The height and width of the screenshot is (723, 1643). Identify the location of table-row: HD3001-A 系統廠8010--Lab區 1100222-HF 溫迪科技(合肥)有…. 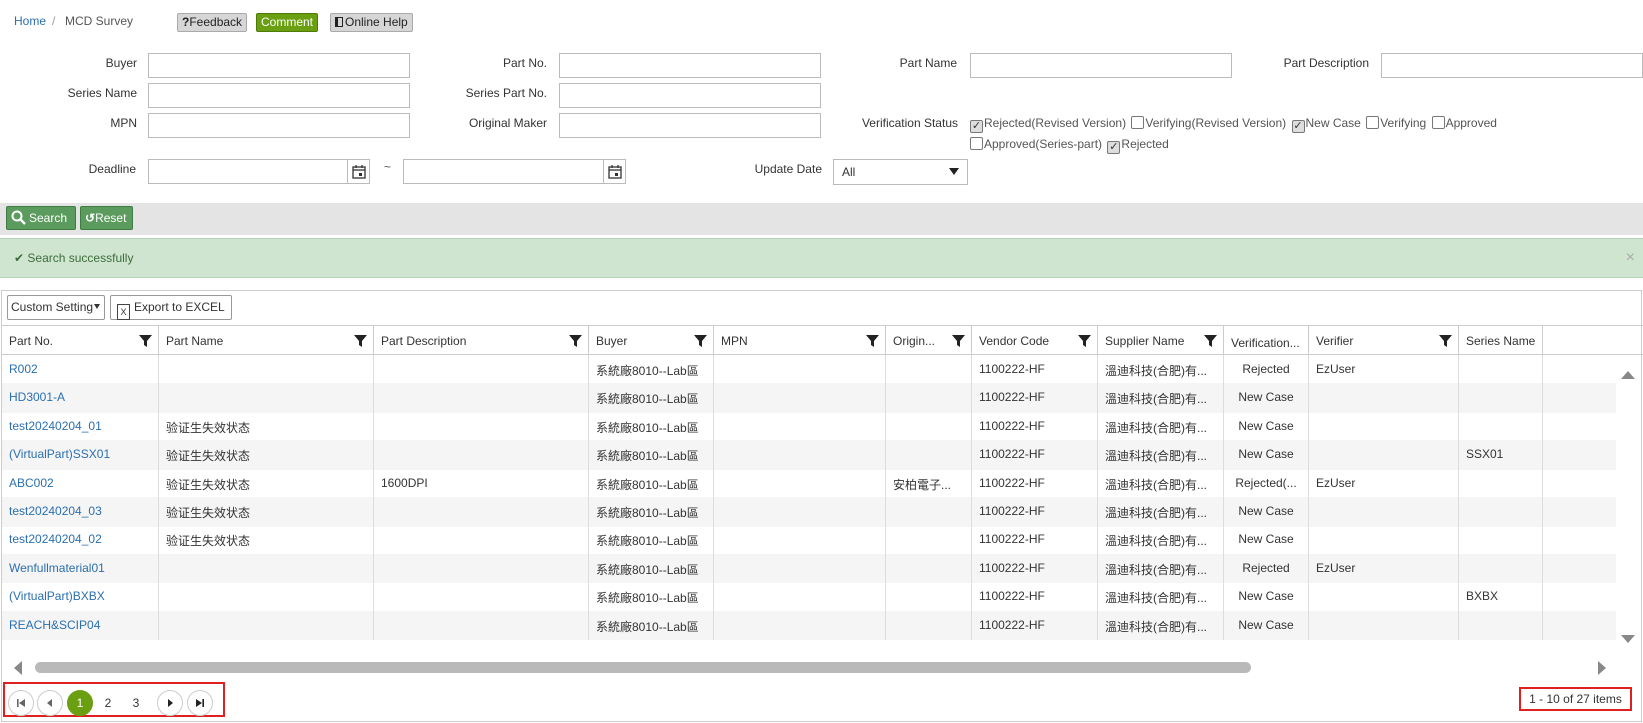
(809, 398).